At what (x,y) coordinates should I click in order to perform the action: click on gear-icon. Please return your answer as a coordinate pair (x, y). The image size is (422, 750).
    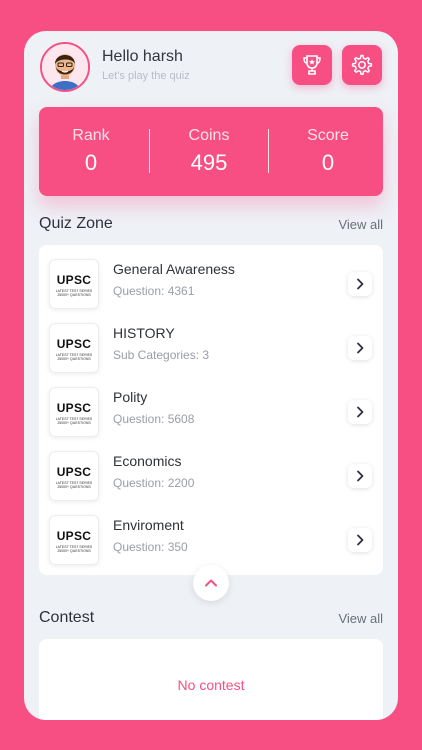
    Looking at the image, I should click on (362, 65).